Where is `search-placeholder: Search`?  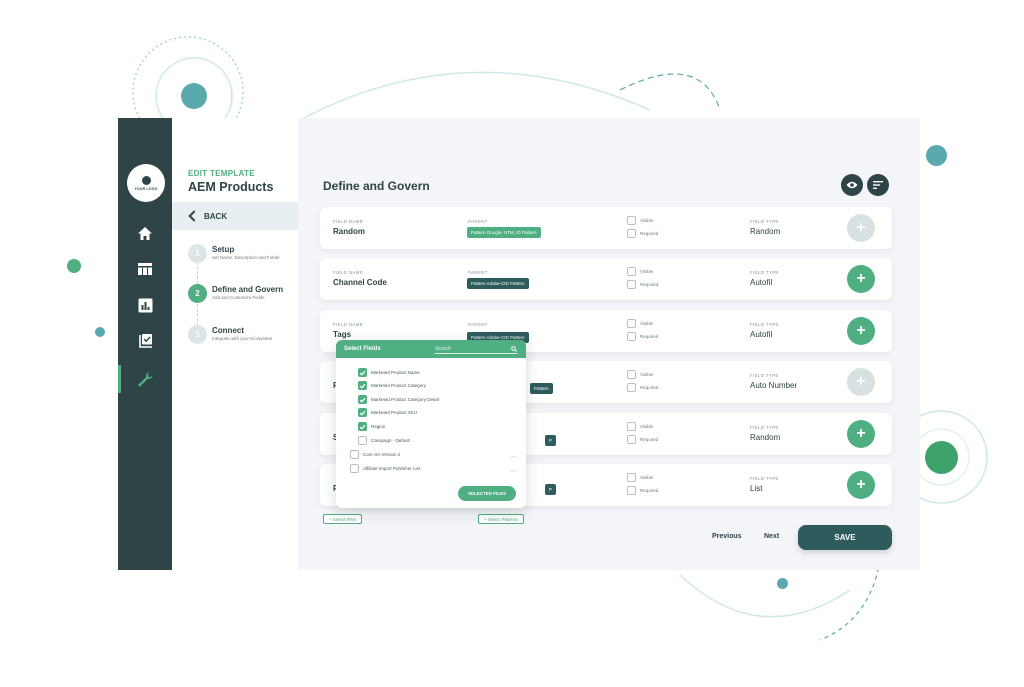 search-placeholder: Search is located at coordinates (443, 348).